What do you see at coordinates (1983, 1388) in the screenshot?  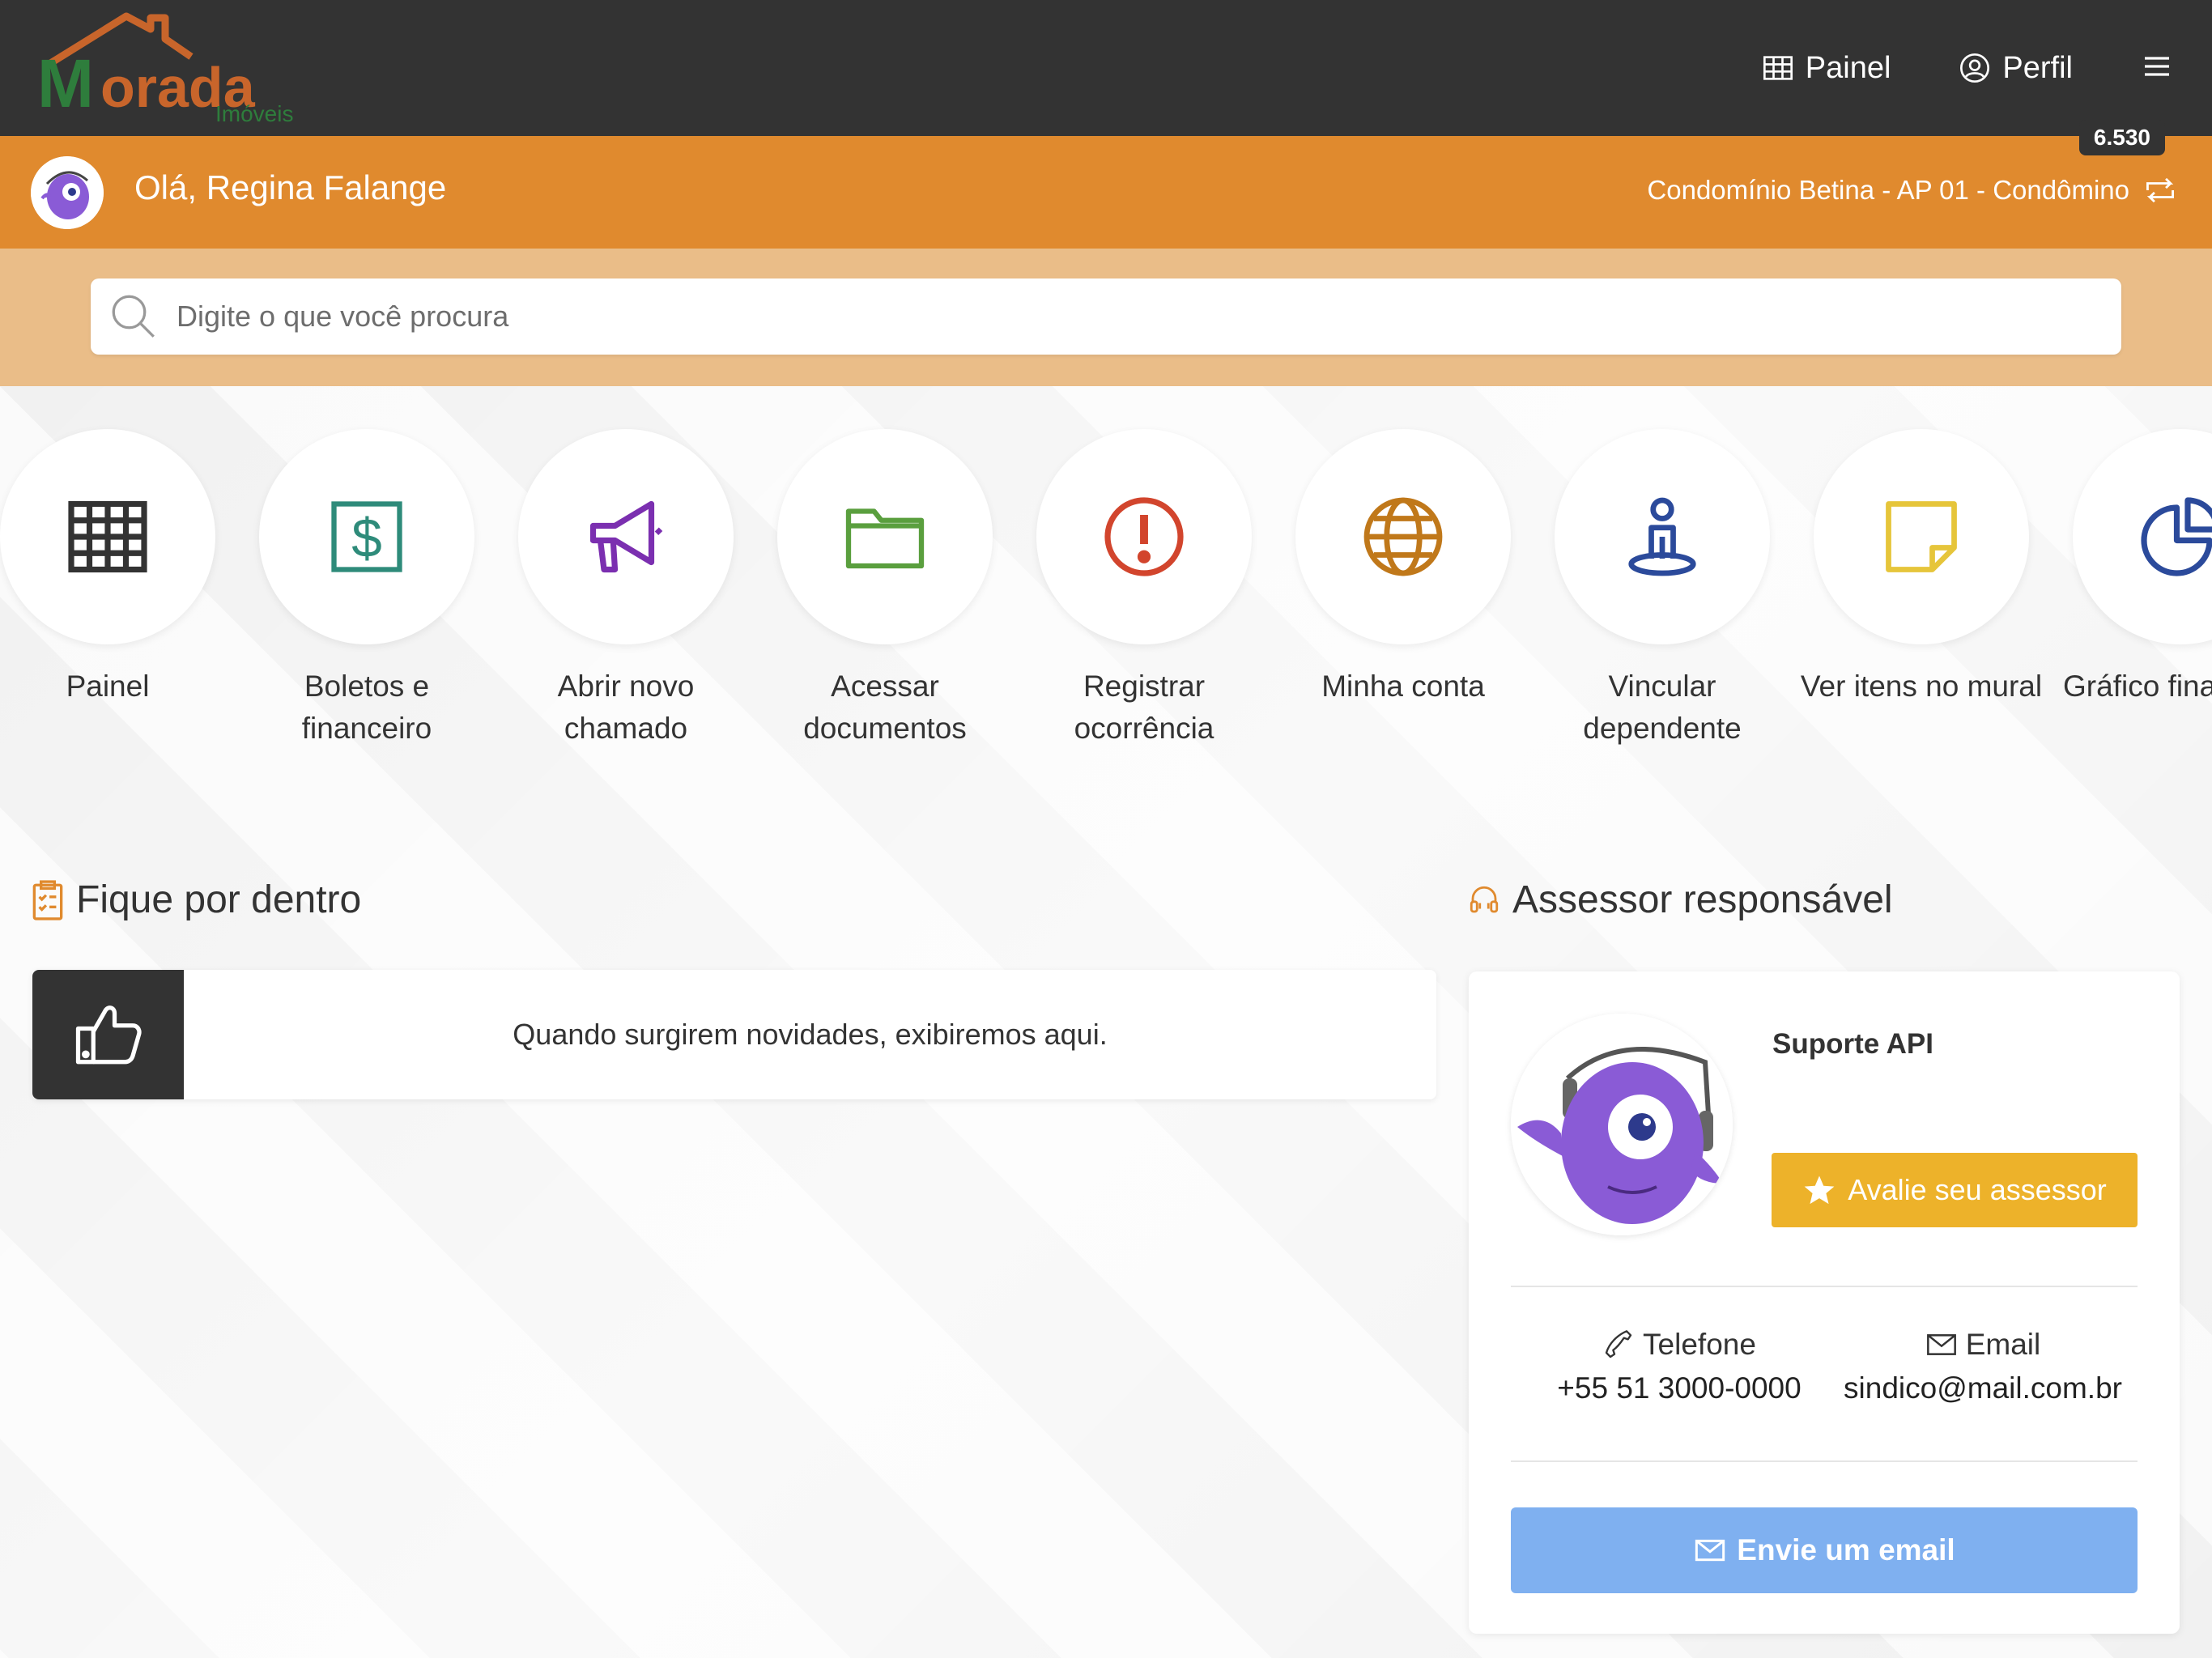 I see `email-value: sindico@mail.com.br` at bounding box center [1983, 1388].